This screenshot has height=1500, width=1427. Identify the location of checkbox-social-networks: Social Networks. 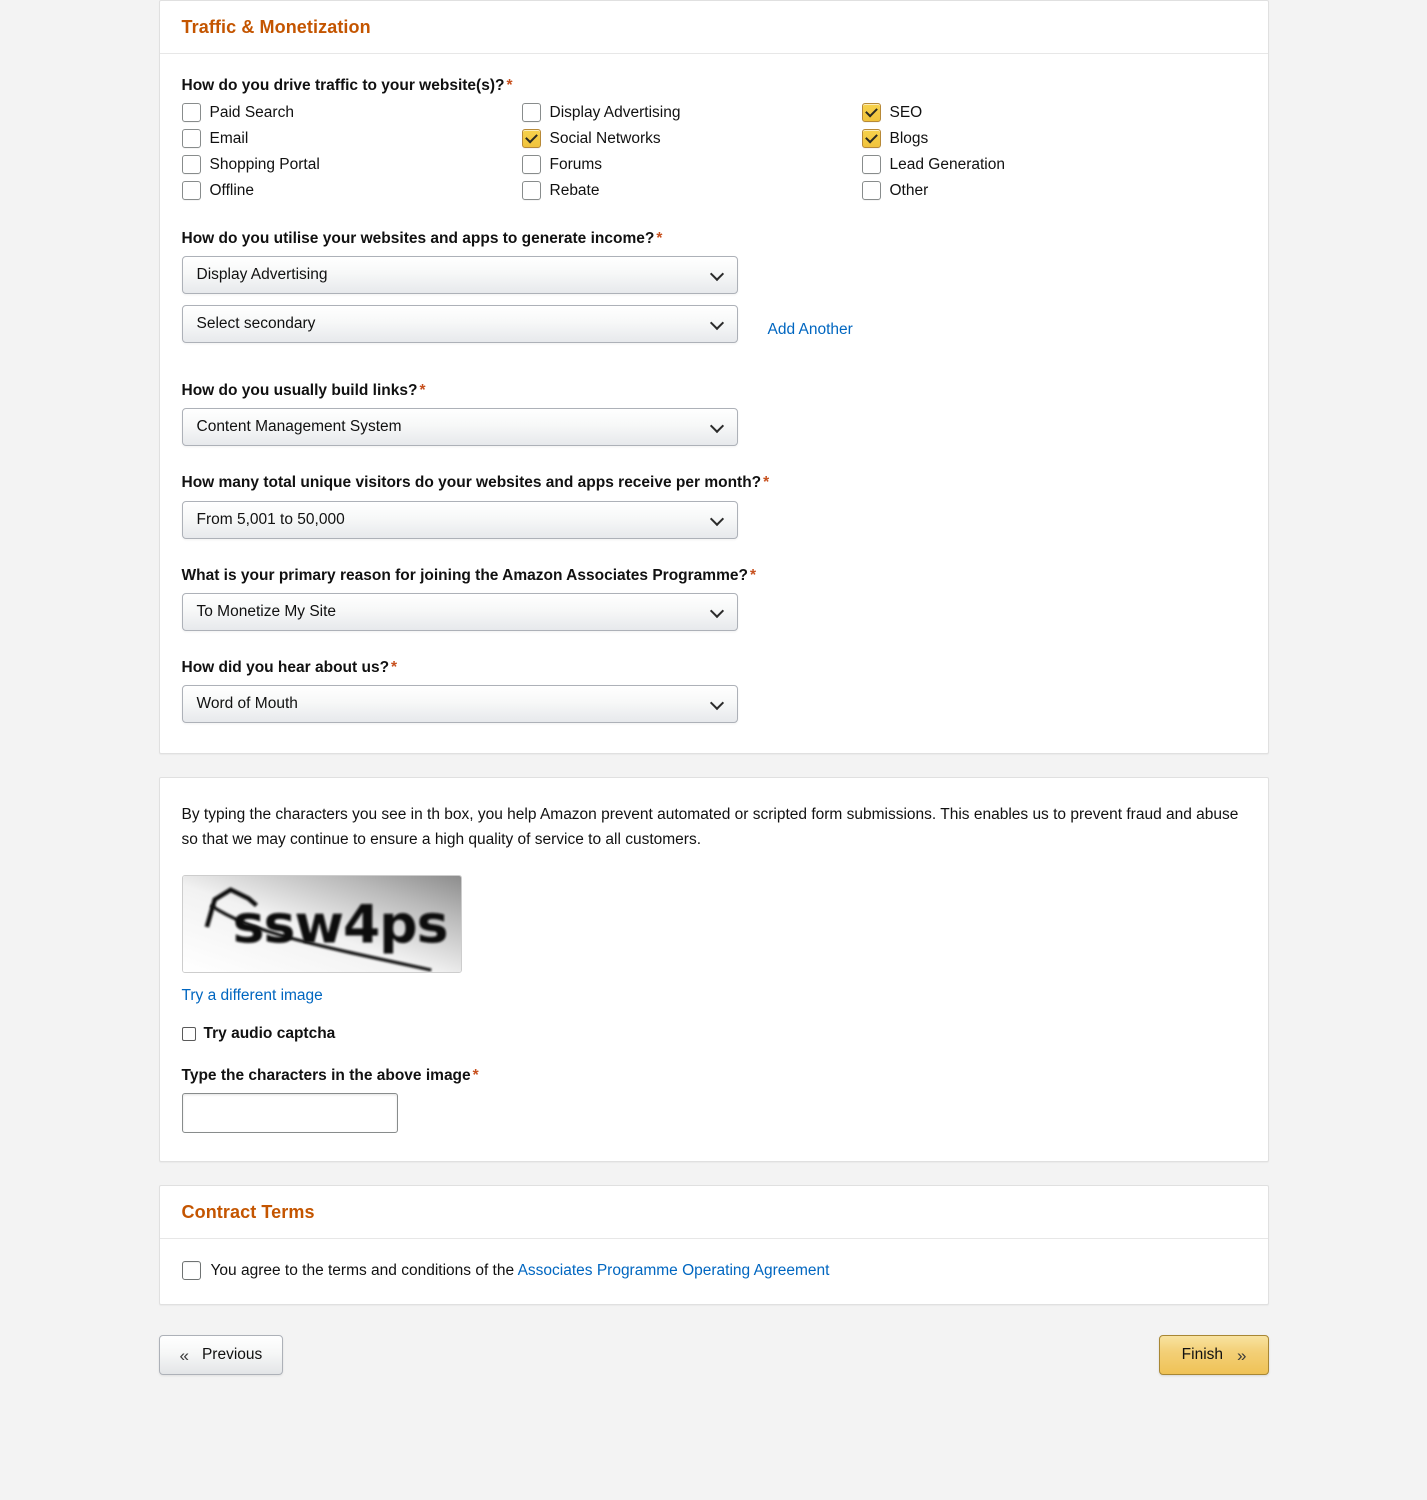
(691, 139).